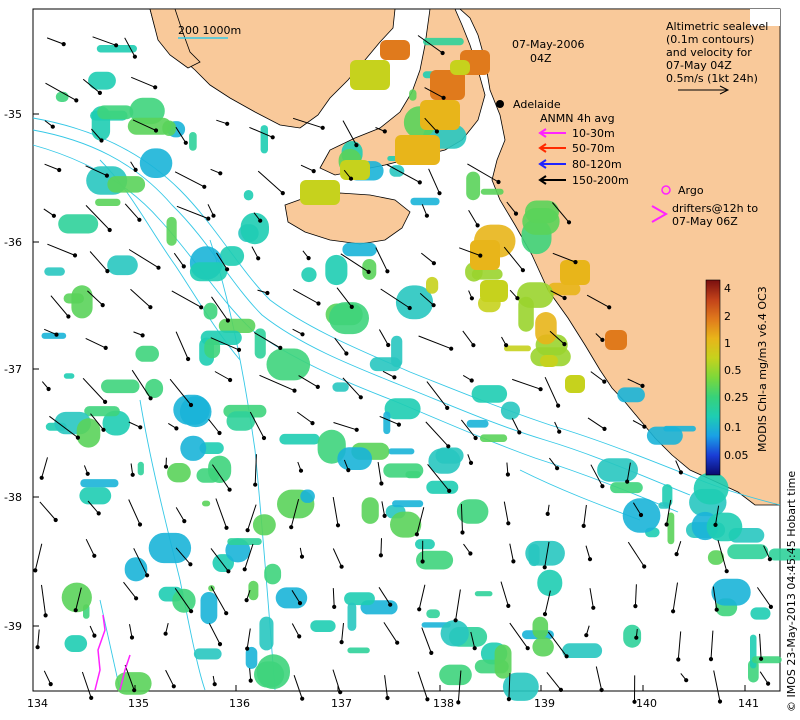 This screenshot has height=720, width=800. Describe the element at coordinates (13, 497) in the screenshot. I see `y-tick-3: -38` at that location.